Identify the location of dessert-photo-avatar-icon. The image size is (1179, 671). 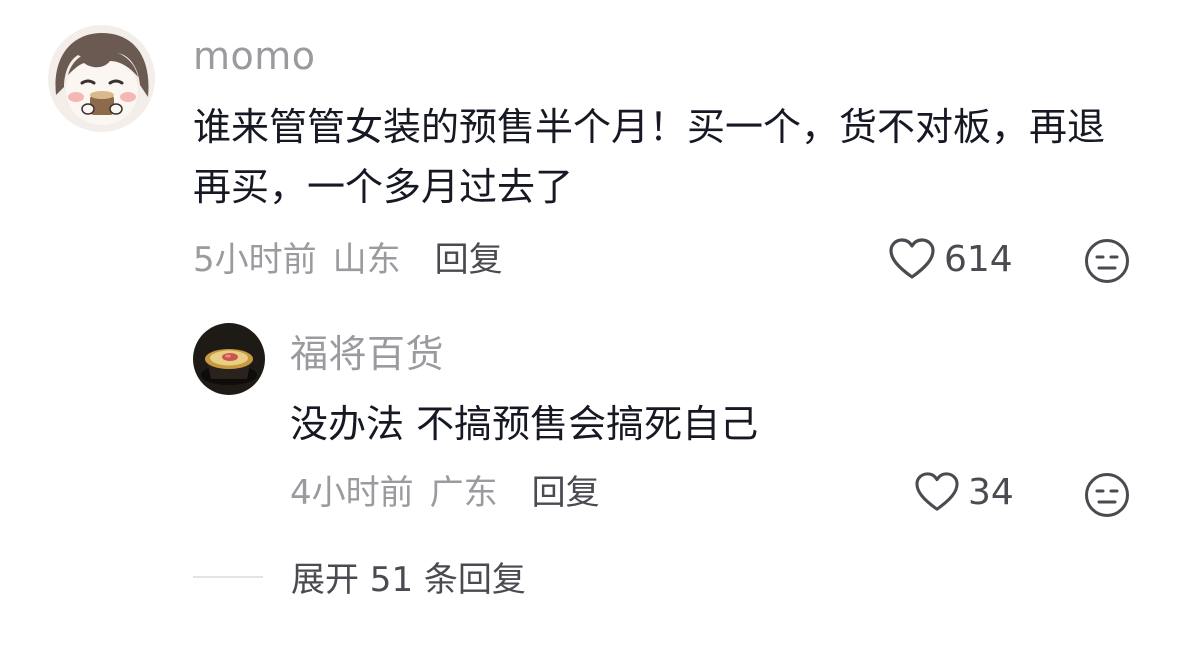
(229, 359).